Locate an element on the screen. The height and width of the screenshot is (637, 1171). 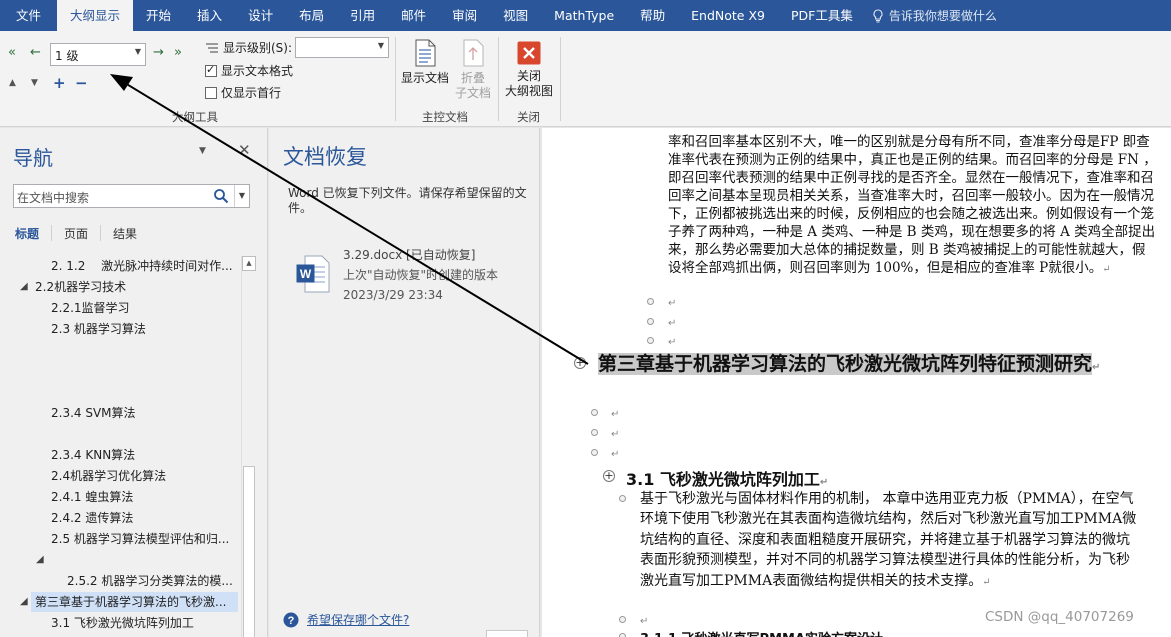
tree-item: 2.3.4 KNN算法 is located at coordinates (93, 455).